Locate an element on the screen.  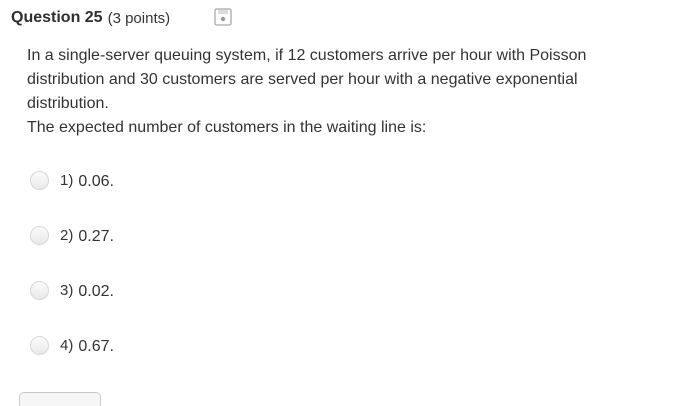
answer-options: 1) 0.06. 2) 0.27. 3) 0.02. 4) 0.67. is located at coordinates (72, 276).